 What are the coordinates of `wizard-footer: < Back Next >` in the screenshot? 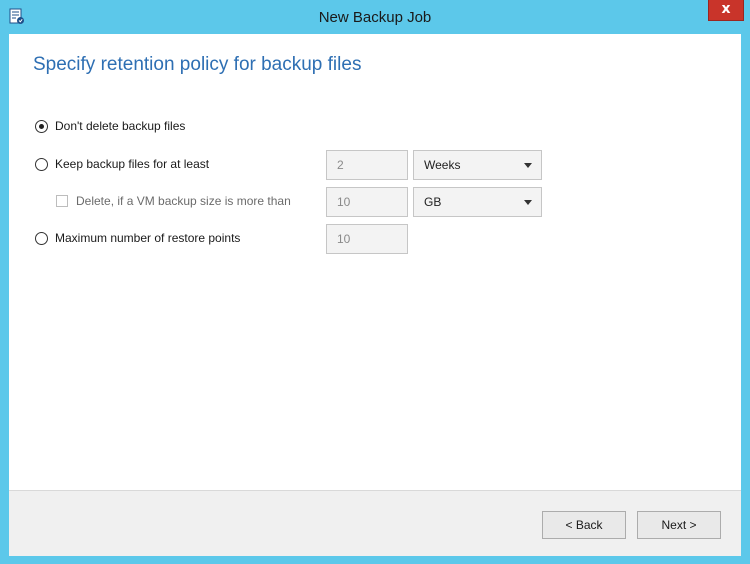 It's located at (375, 523).